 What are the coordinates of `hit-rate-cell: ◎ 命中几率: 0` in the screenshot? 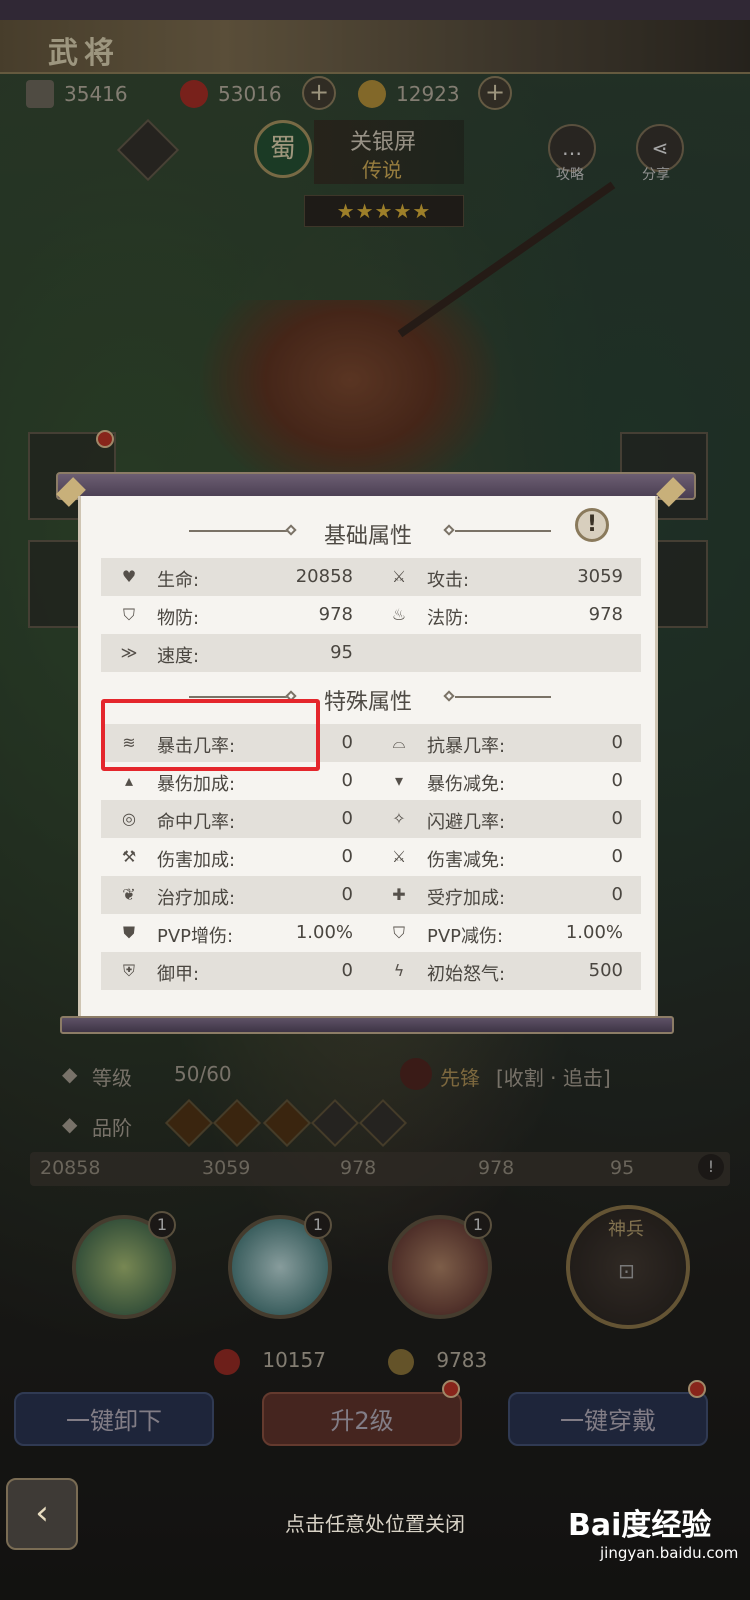 It's located at (236, 819).